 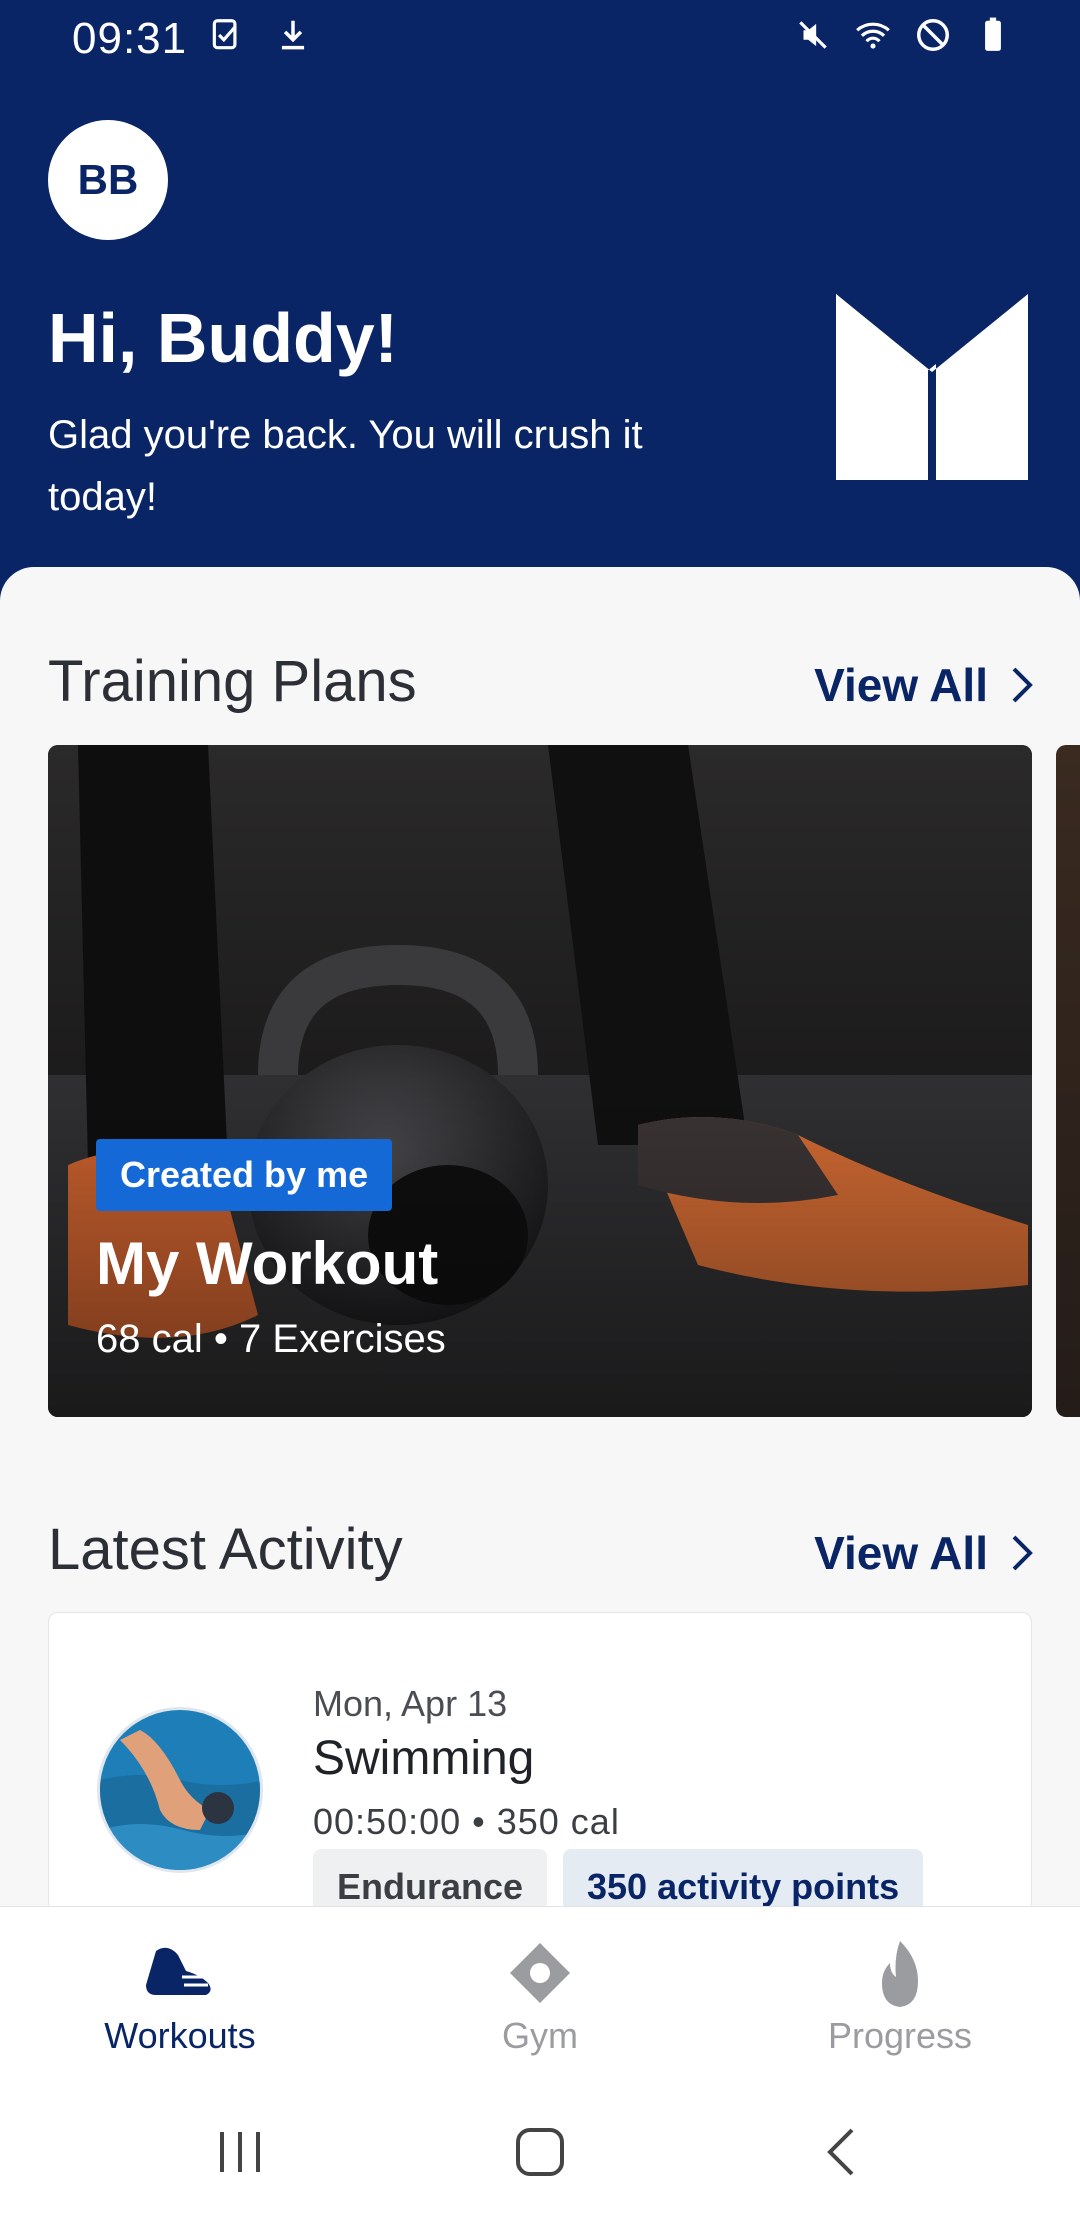 I want to click on download-icon, so click(x=293, y=35).